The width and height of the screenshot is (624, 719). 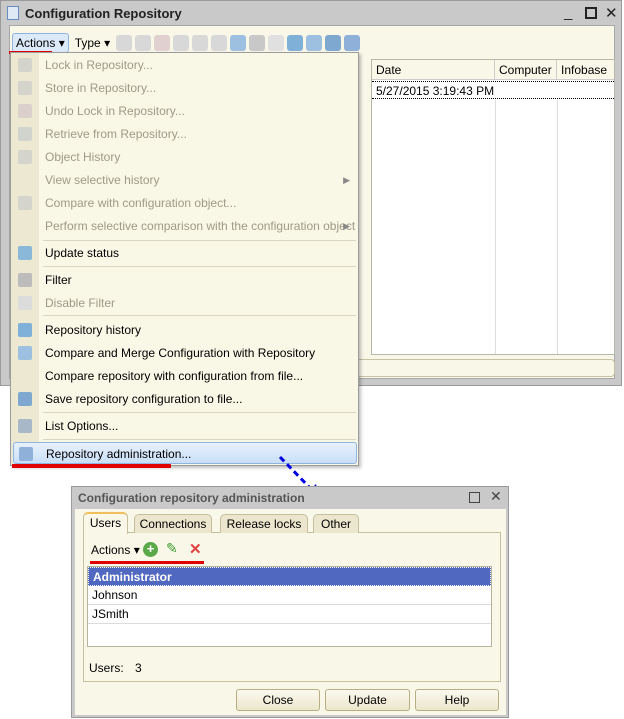 I want to click on red-underline-users-actions, so click(x=147, y=562).